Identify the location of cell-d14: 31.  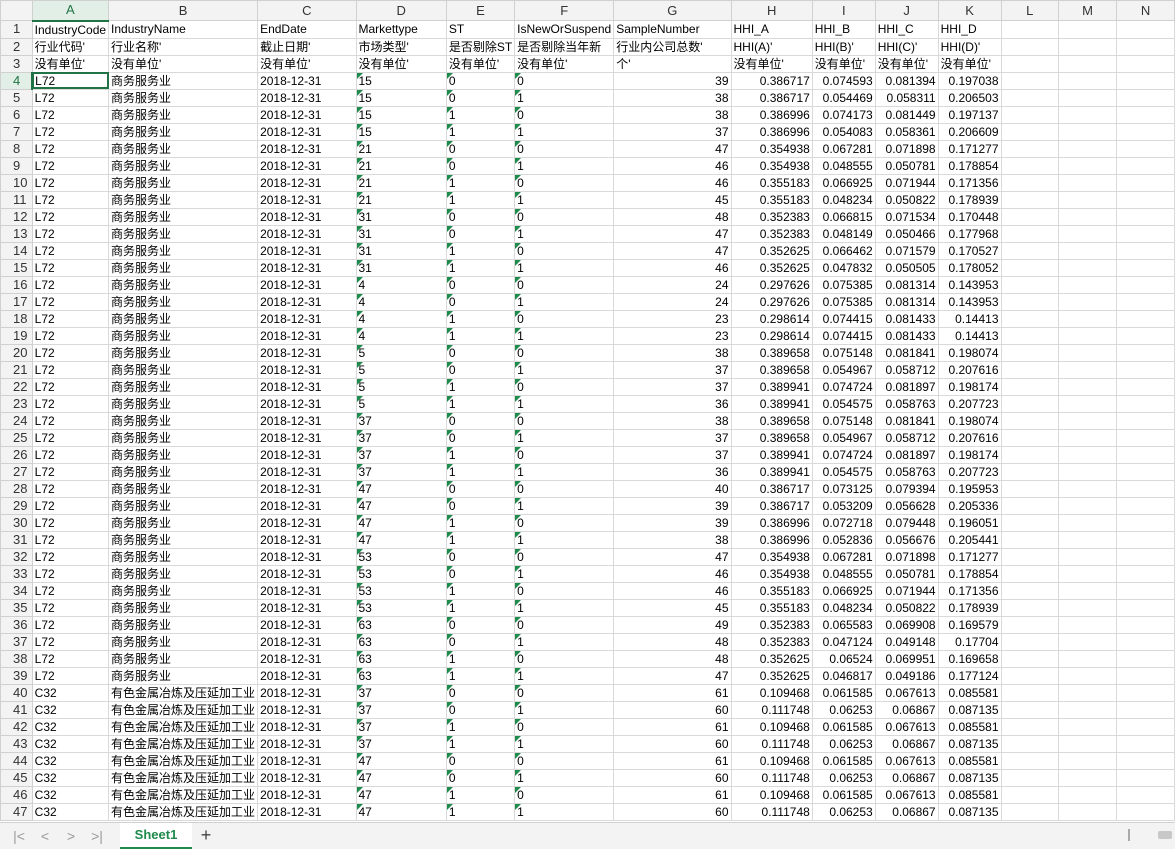
(401, 250).